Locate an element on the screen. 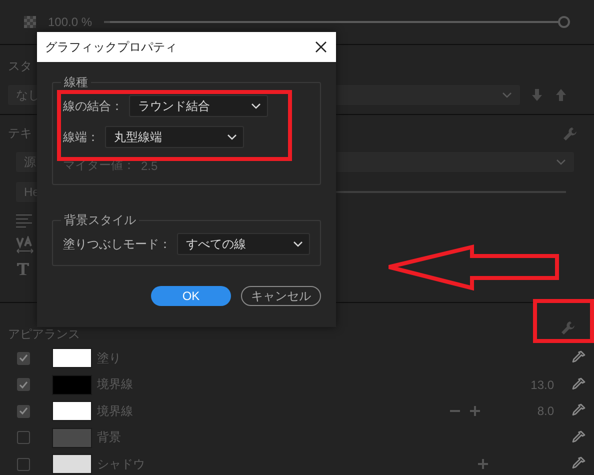 The width and height of the screenshot is (594, 475). type-icon is located at coordinates (23, 269).